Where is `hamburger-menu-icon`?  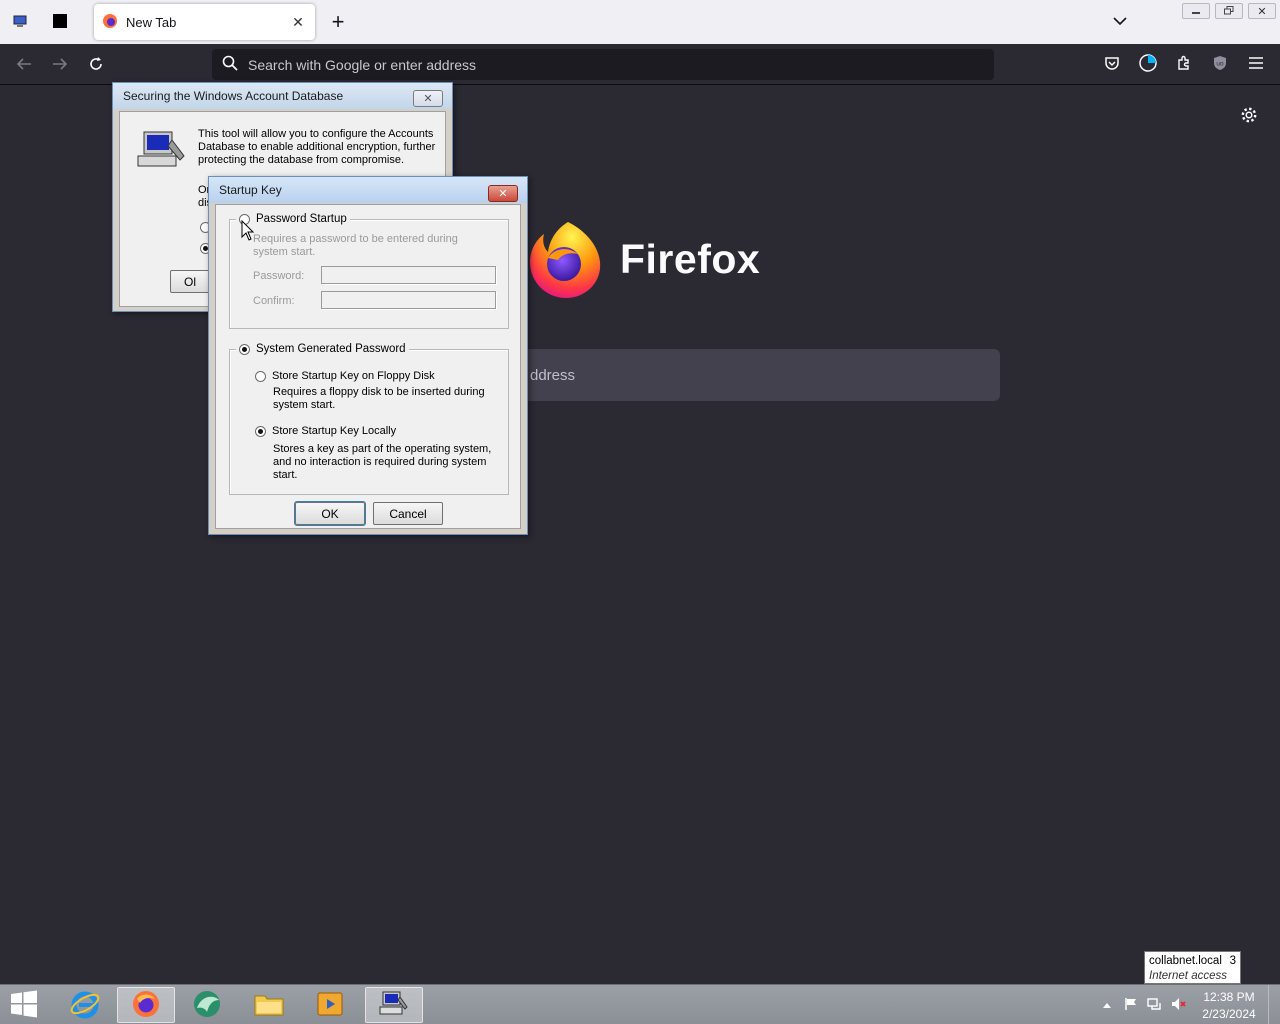
hamburger-menu-icon is located at coordinates (1256, 64).